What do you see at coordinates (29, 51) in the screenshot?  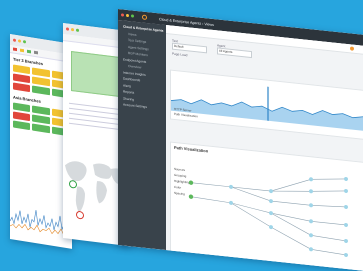 I see `status-icon-green` at bounding box center [29, 51].